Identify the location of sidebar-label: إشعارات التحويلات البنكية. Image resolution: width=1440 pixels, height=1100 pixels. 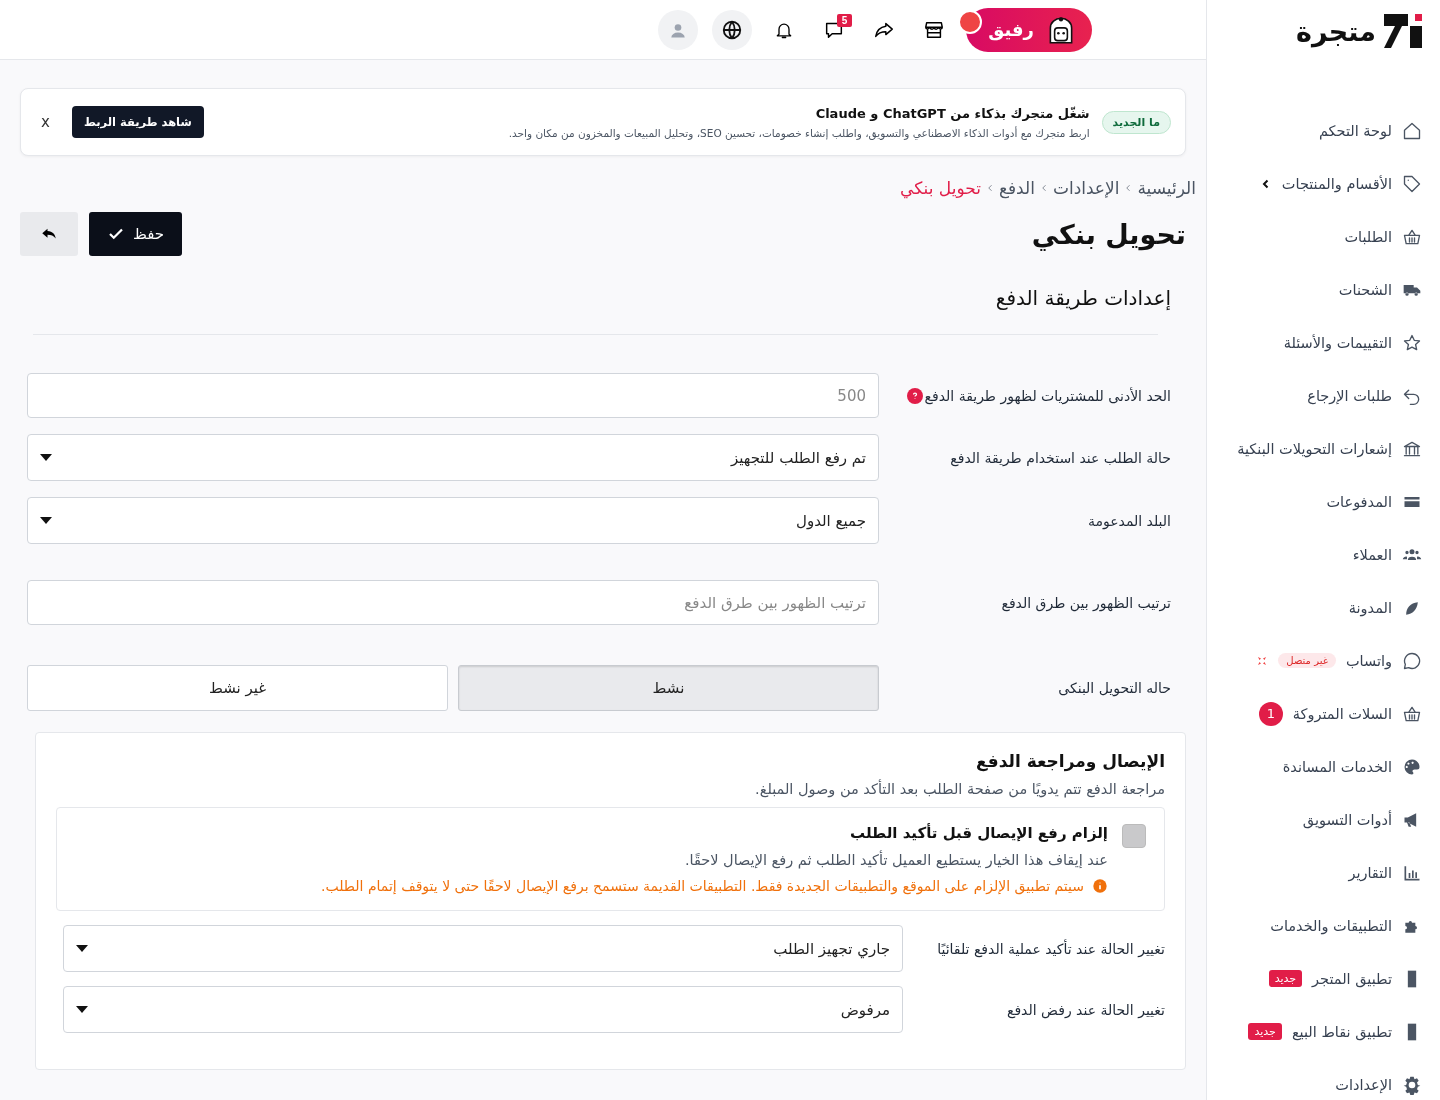
(1314, 448).